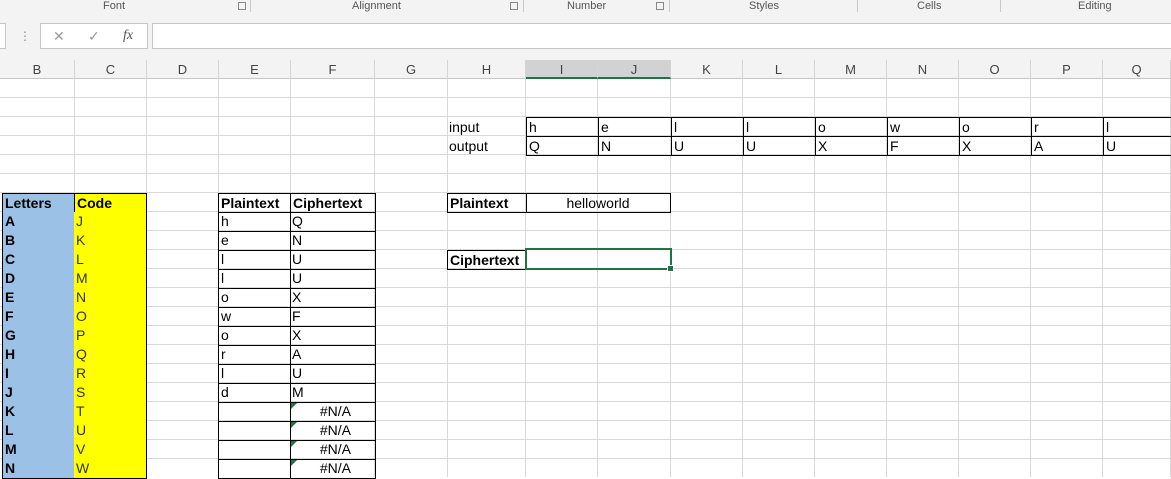 This screenshot has height=479, width=1171. I want to click on letter-cell: D, so click(38, 279).